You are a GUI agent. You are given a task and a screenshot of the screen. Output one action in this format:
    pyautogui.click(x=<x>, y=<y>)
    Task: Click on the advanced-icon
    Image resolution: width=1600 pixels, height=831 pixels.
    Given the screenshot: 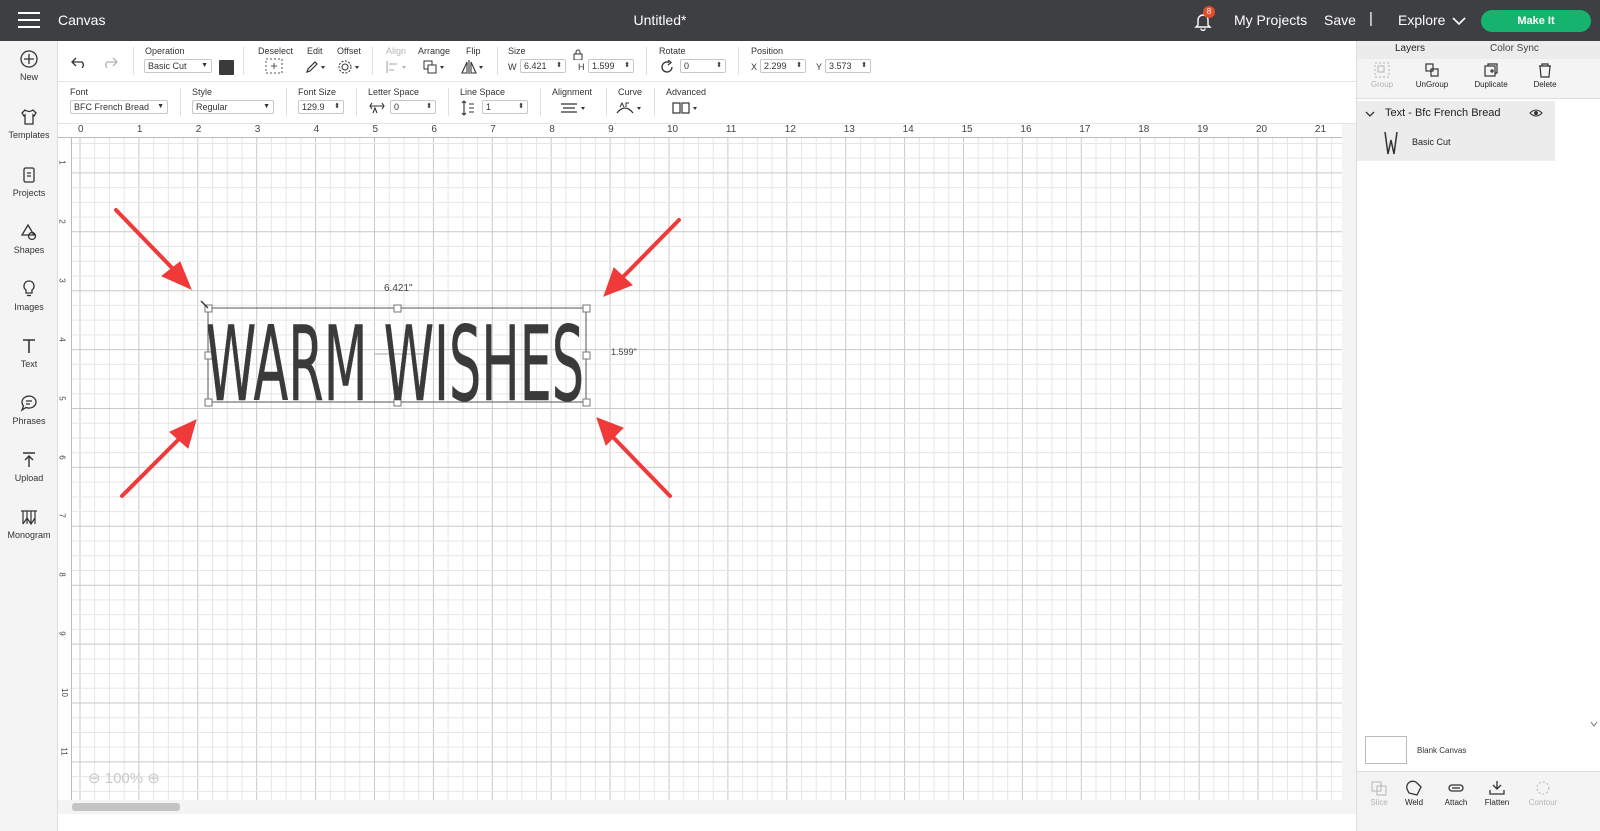 What is the action you would take?
    pyautogui.click(x=687, y=108)
    